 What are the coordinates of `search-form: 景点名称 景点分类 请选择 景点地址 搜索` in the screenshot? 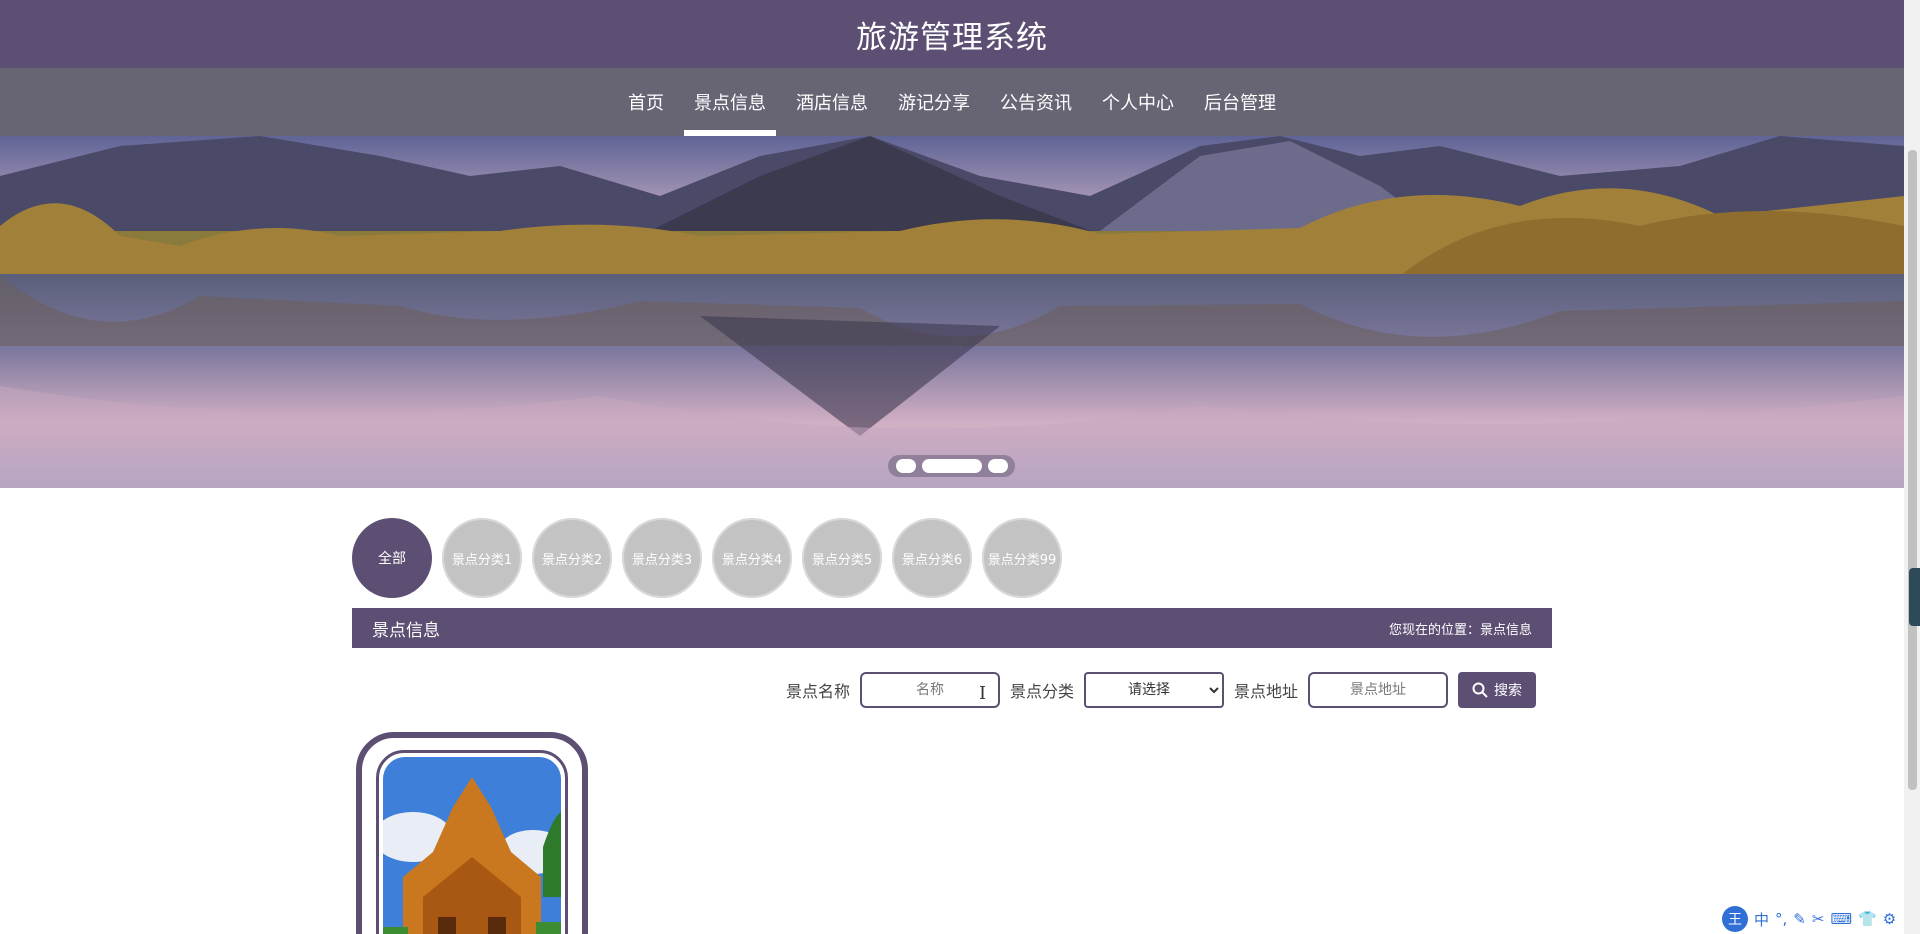 It's located at (1161, 690).